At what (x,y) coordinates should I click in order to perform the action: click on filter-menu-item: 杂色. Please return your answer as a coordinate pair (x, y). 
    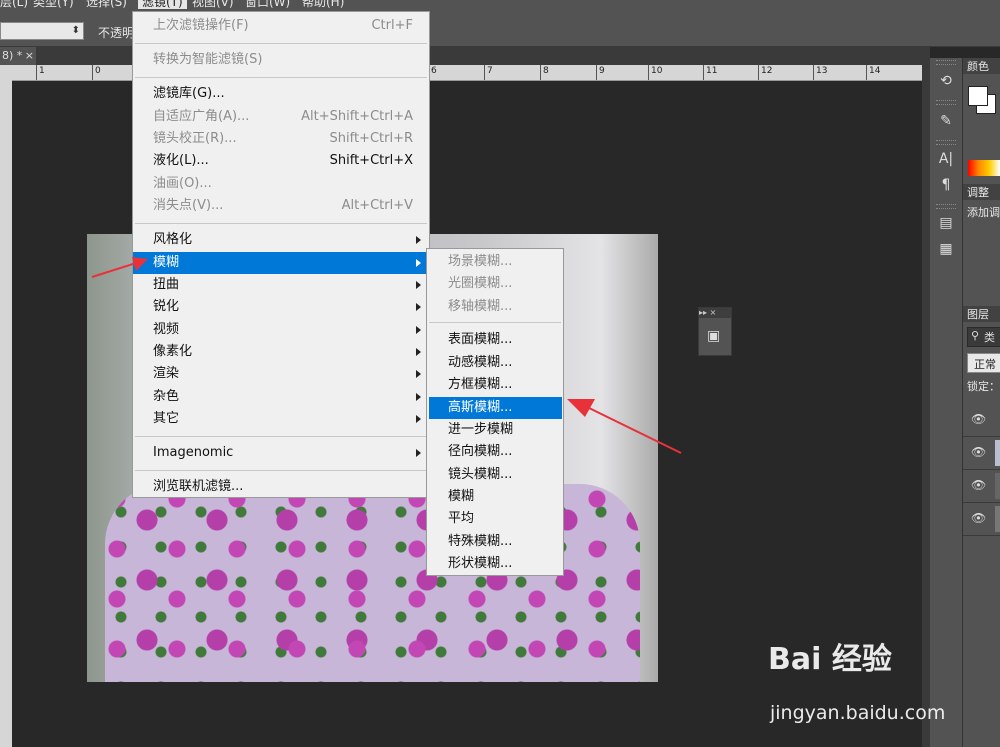
    Looking at the image, I should click on (281, 397).